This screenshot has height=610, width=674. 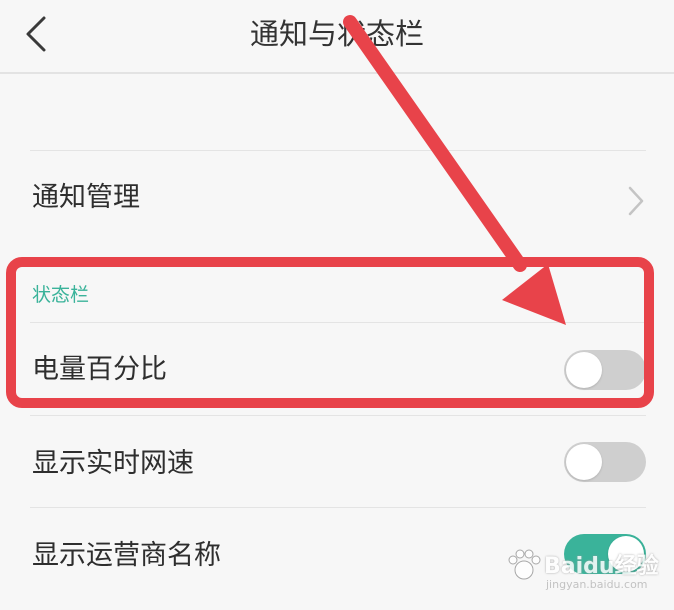 I want to click on title-bar: 通知与状态栏, so click(x=337, y=37).